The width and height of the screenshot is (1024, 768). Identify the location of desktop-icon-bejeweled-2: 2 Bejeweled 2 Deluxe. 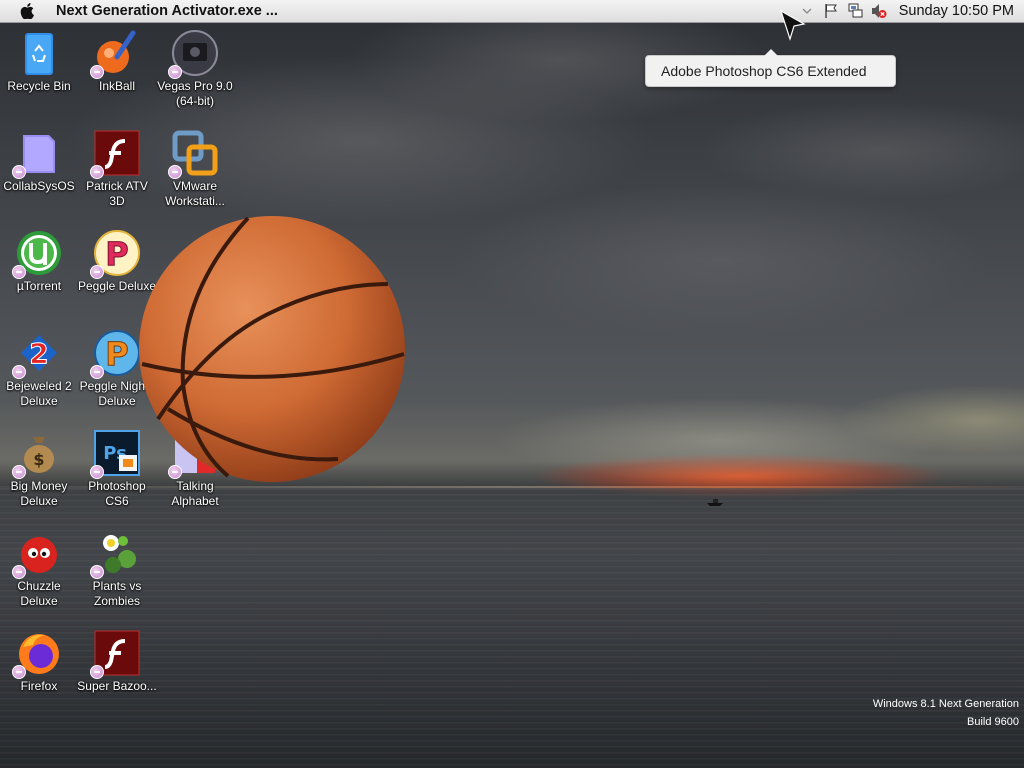
(39, 369).